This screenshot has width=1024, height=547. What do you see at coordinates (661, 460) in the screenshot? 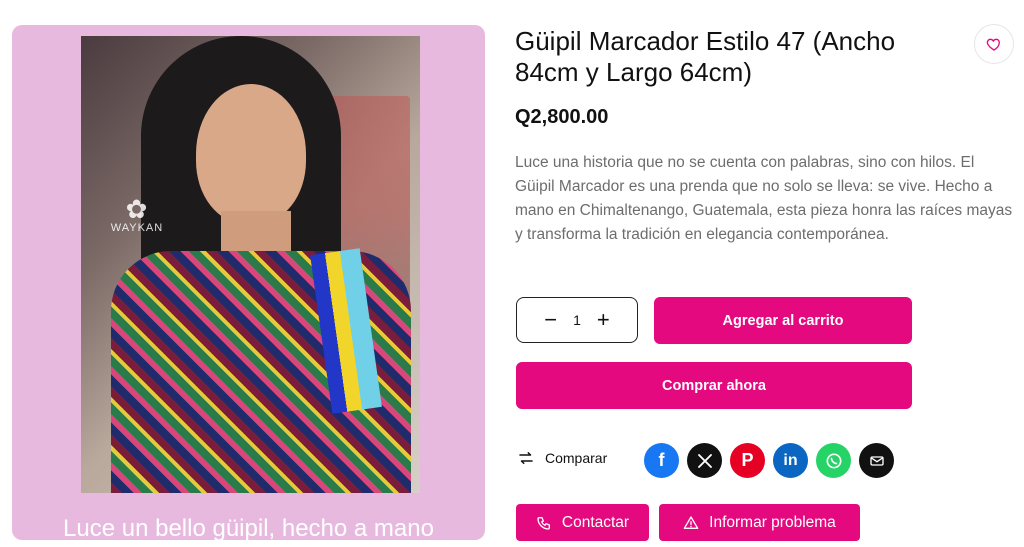
I see `facebook-icon: f` at bounding box center [661, 460].